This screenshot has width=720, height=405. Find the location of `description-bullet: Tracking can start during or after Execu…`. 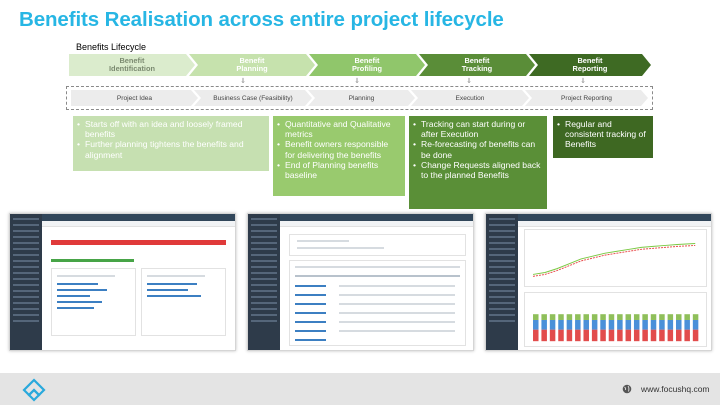

description-bullet: Tracking can start during or after Execu… is located at coordinates (477, 129).